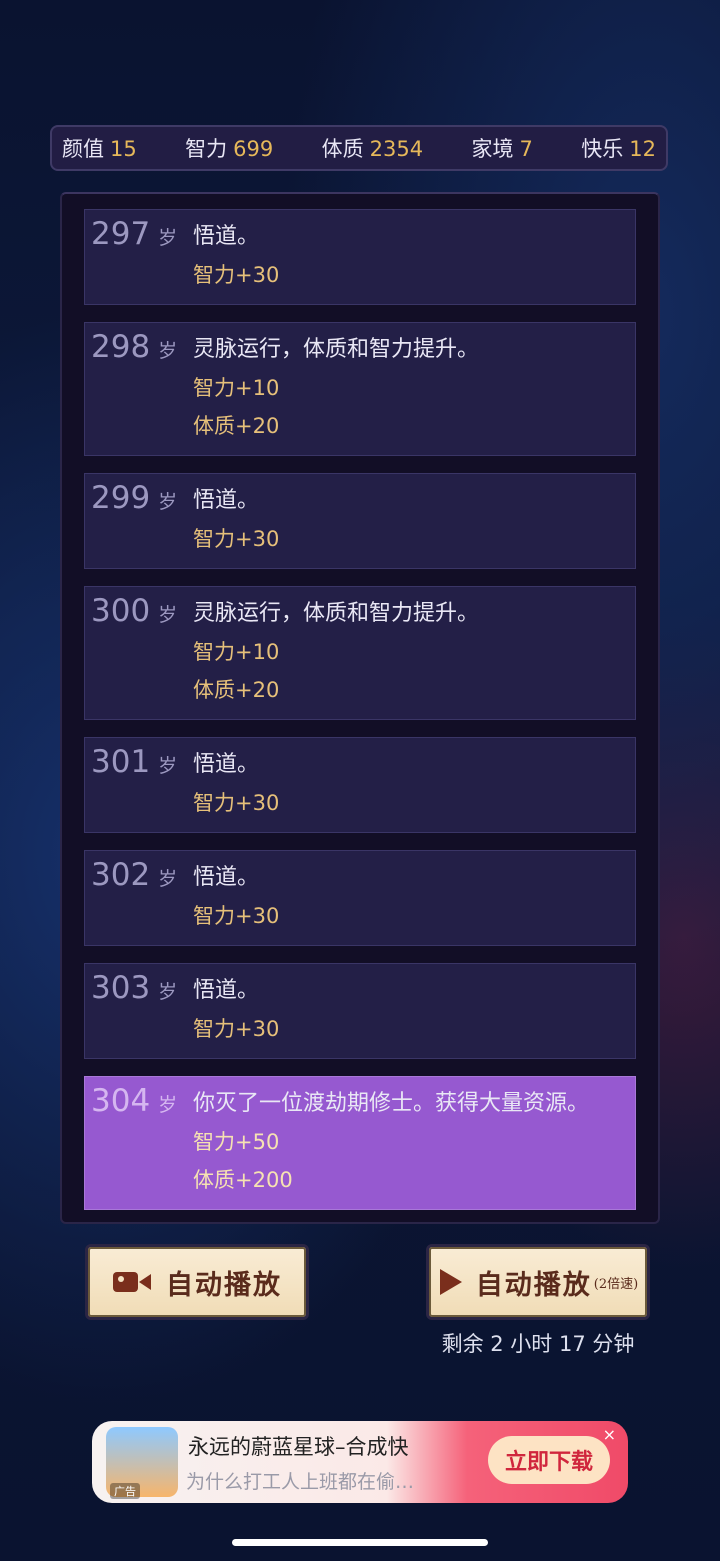 This screenshot has height=1561, width=720. I want to click on age-number: 297, so click(121, 234).